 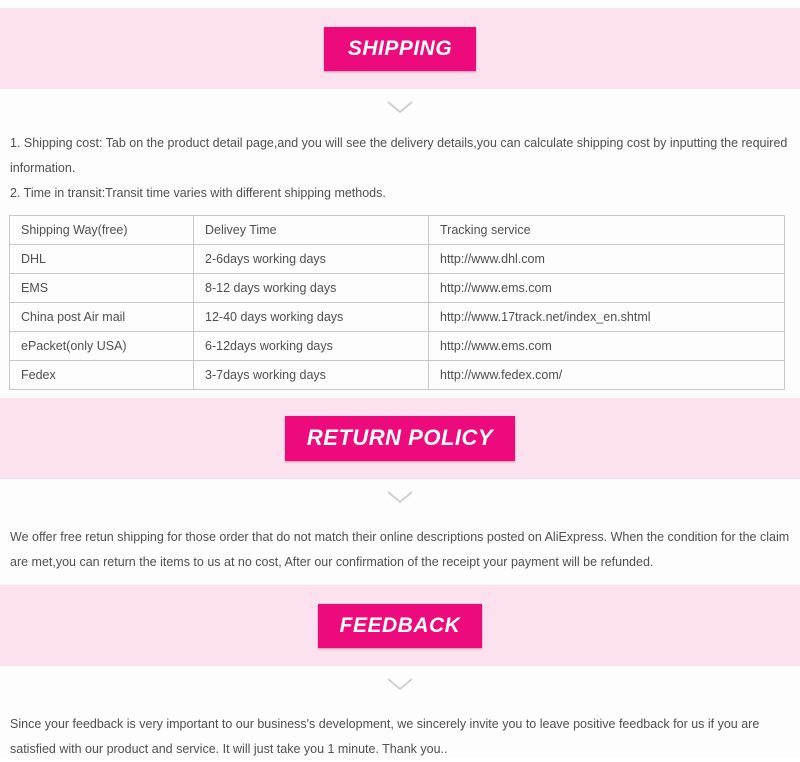 I want to click on cell-shipping-way: China post Air mail, so click(x=101, y=317).